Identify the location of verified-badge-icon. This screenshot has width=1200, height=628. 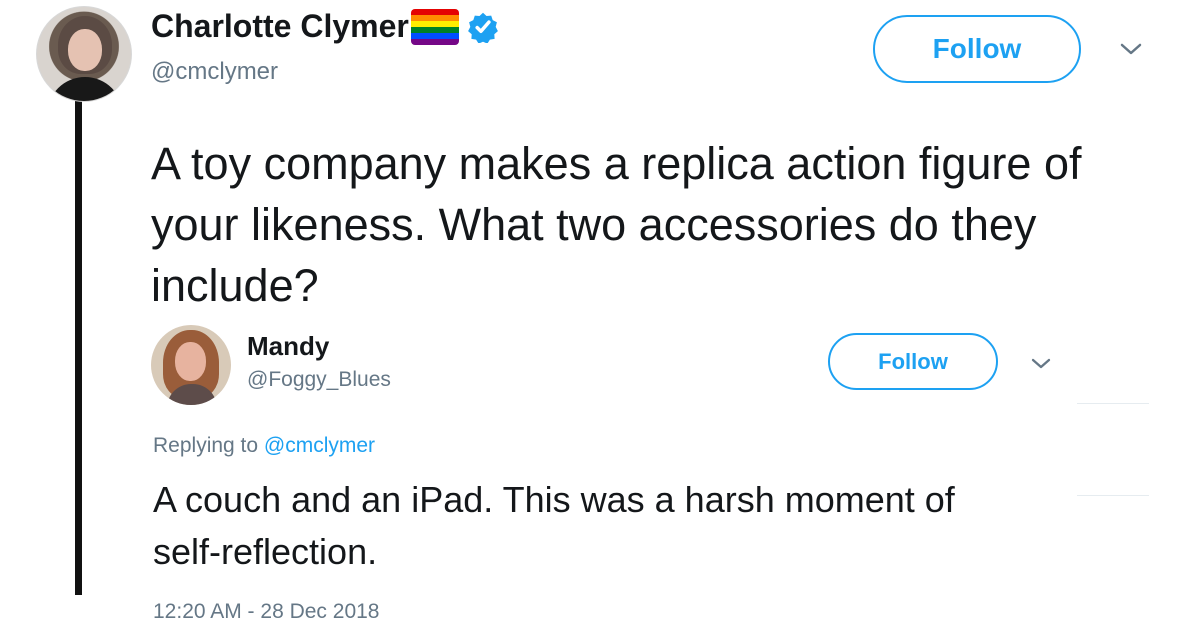
(483, 27).